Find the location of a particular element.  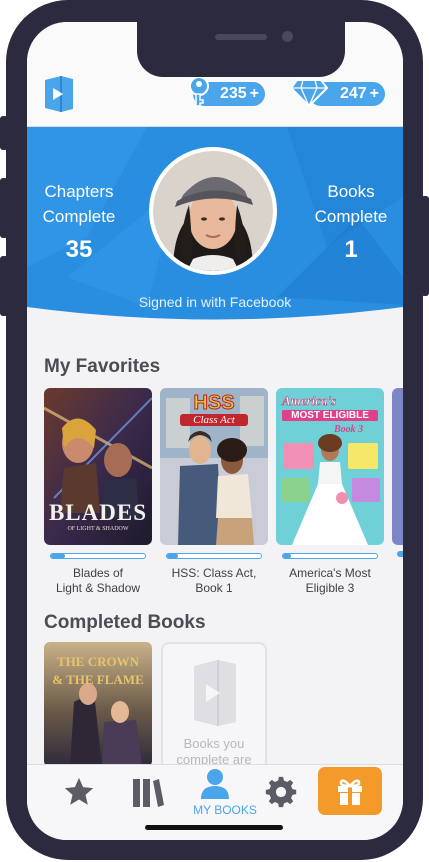

star-icon is located at coordinates (79, 791).